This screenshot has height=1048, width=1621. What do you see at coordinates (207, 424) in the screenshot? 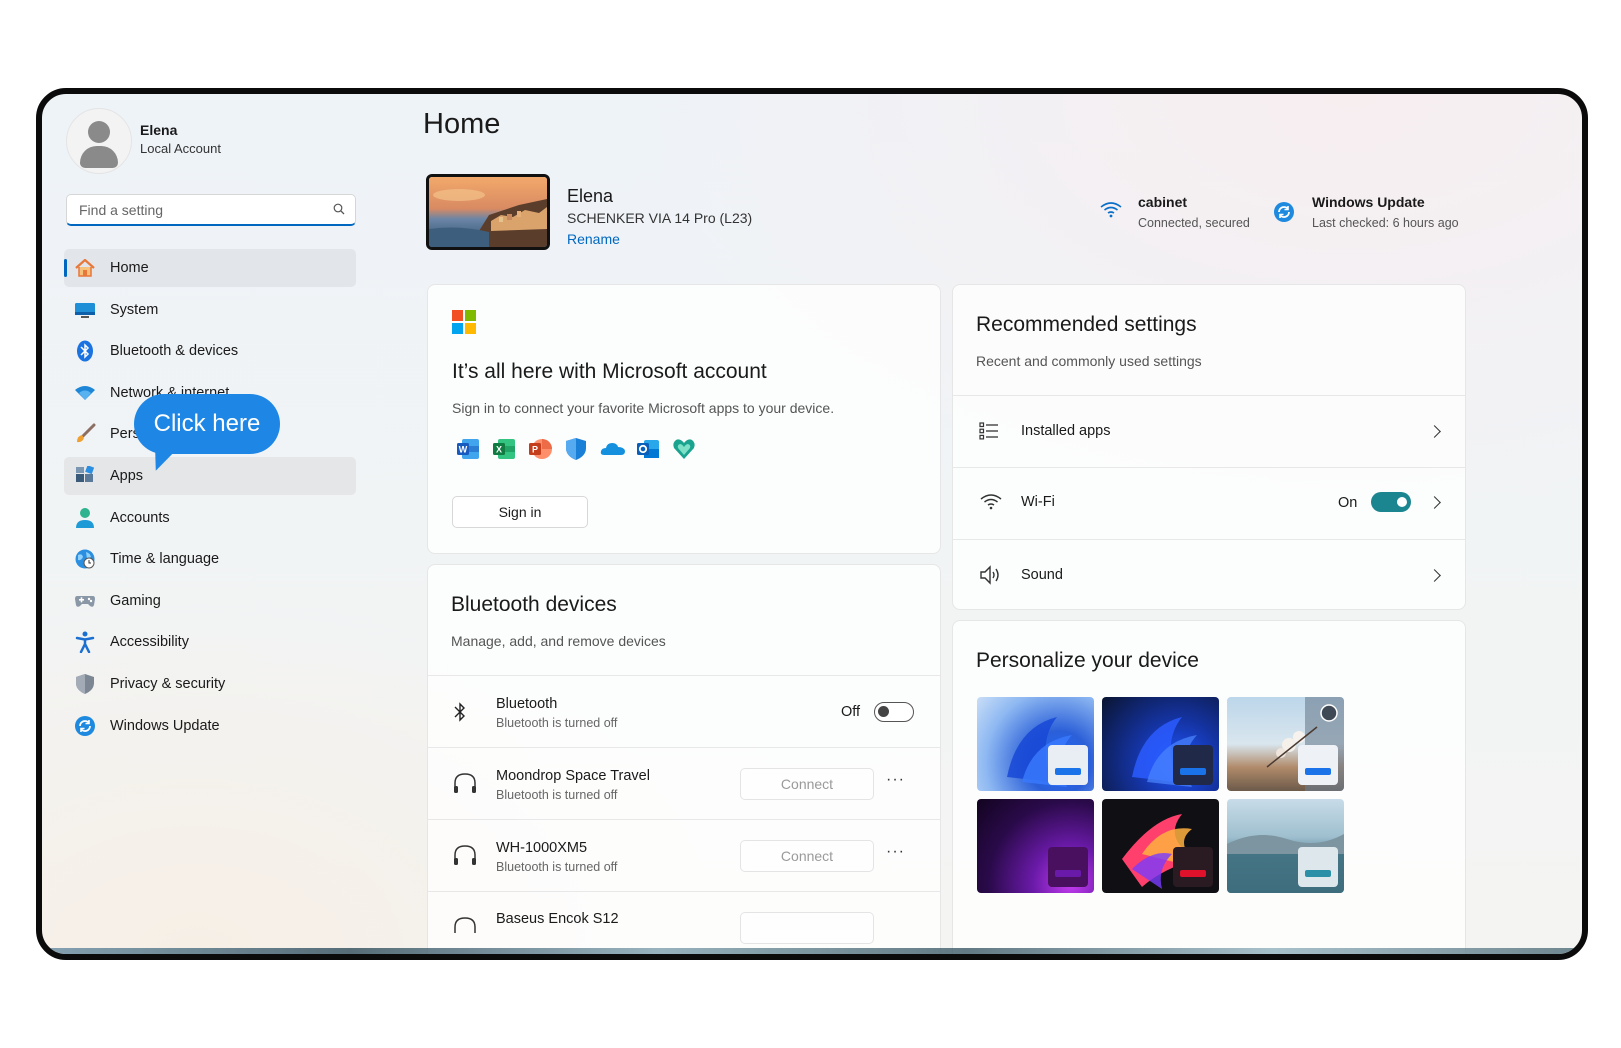
I see `click-here-callout: Click here` at bounding box center [207, 424].